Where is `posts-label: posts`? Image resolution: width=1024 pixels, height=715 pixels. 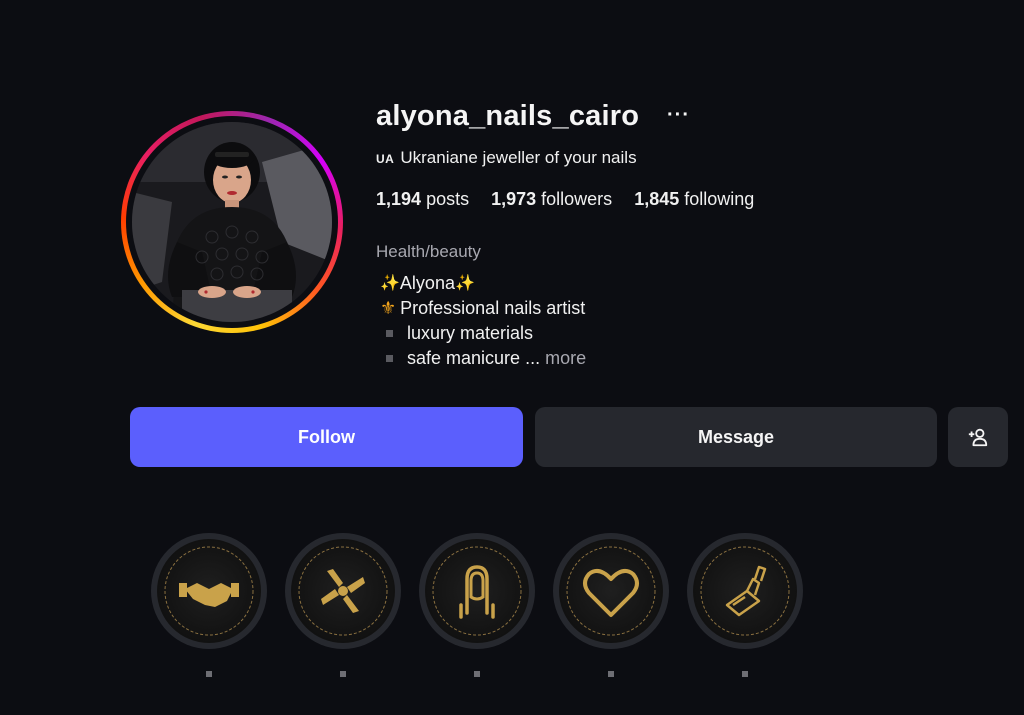 posts-label: posts is located at coordinates (448, 199).